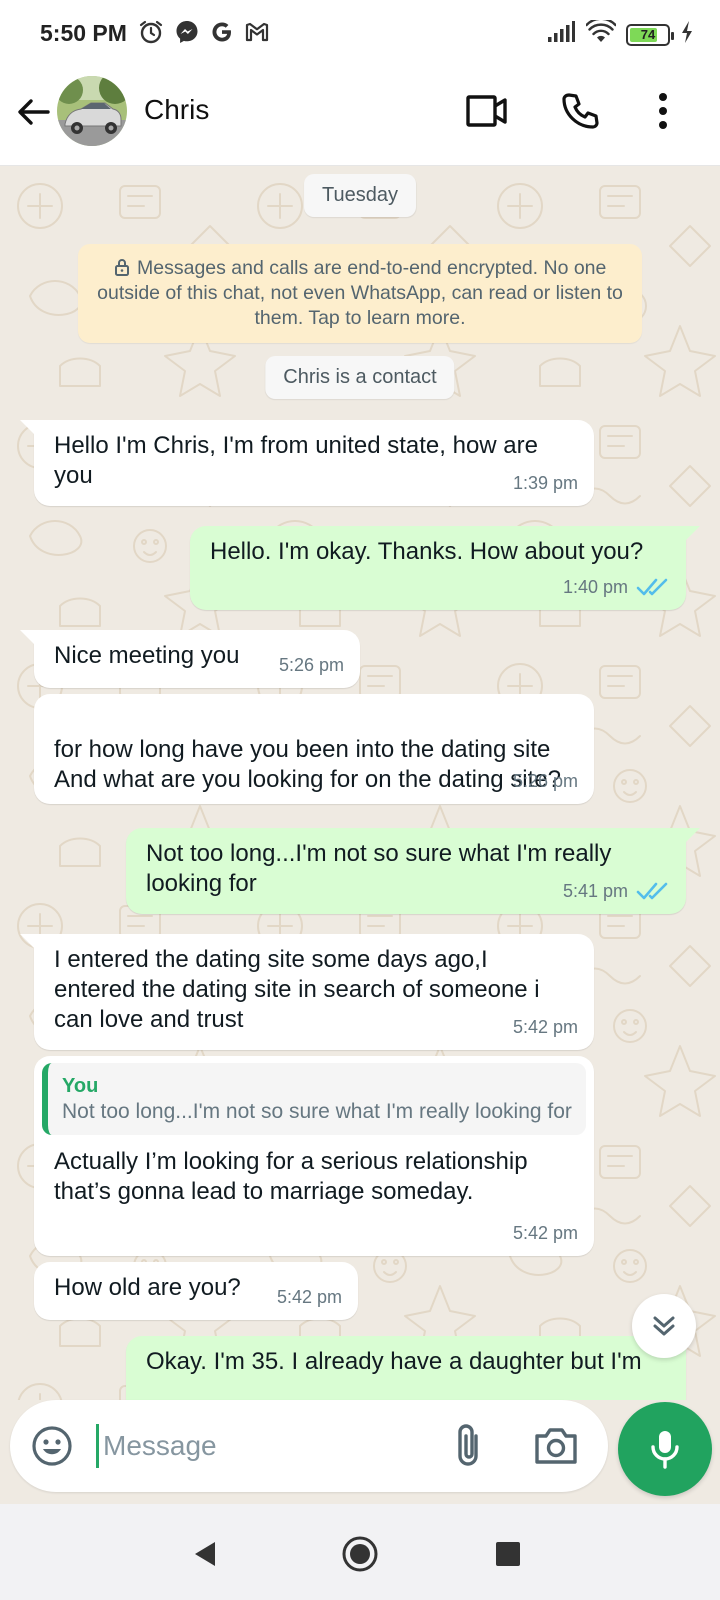  What do you see at coordinates (595, 891) in the screenshot?
I see `message-time: 5:41 pm` at bounding box center [595, 891].